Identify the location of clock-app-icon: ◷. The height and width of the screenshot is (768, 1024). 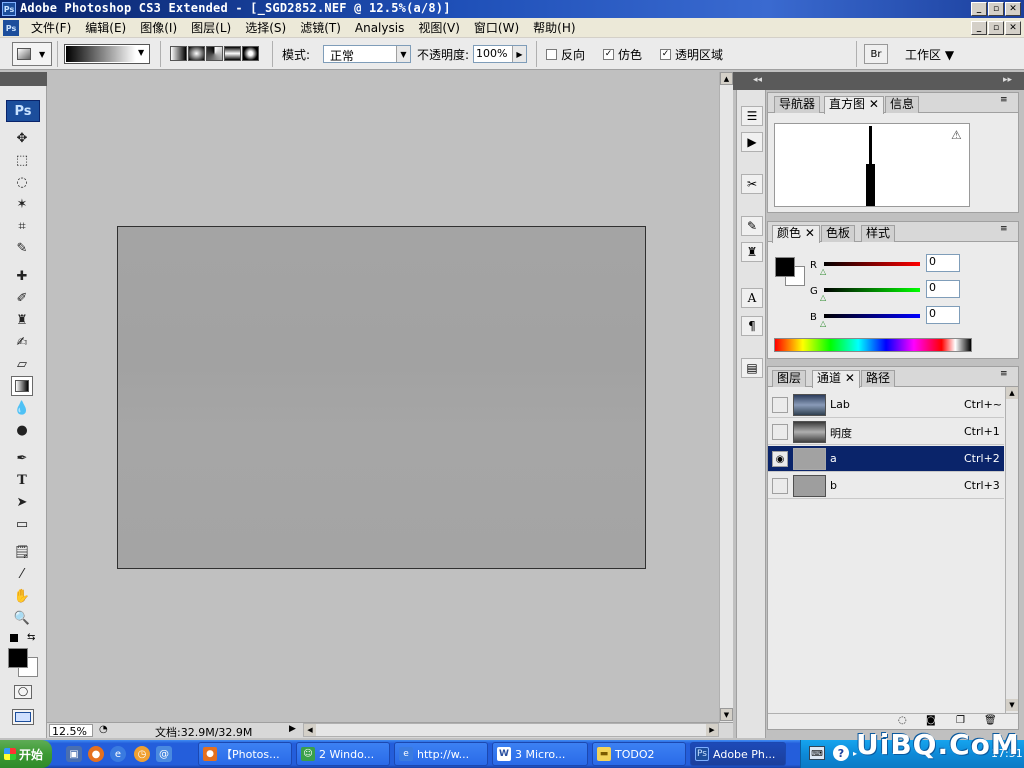
(142, 754).